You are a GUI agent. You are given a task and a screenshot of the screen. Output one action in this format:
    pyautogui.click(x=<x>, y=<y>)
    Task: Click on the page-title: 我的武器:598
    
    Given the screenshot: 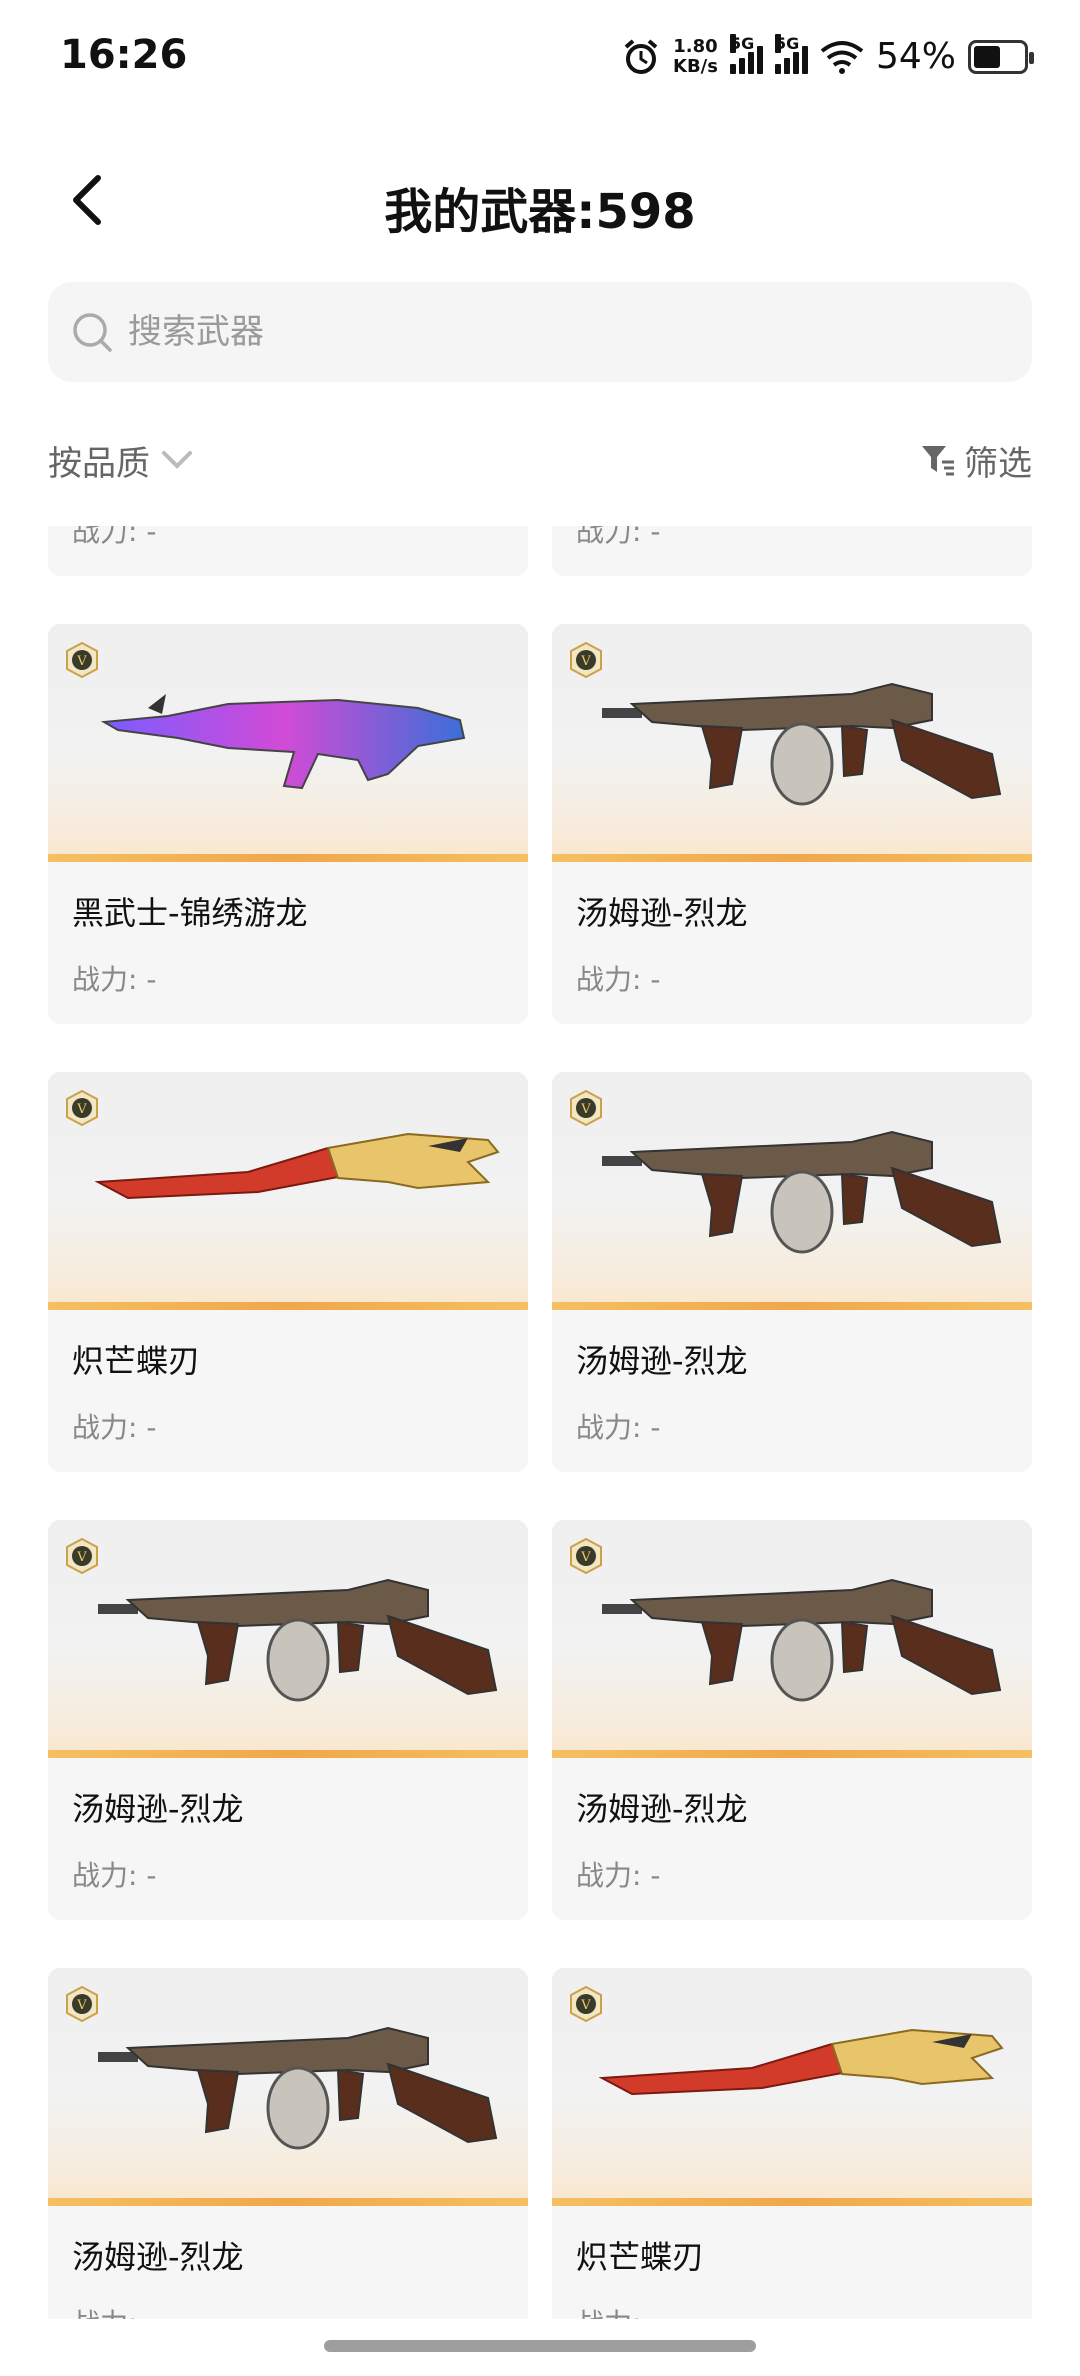 What is the action you would take?
    pyautogui.click(x=540, y=212)
    